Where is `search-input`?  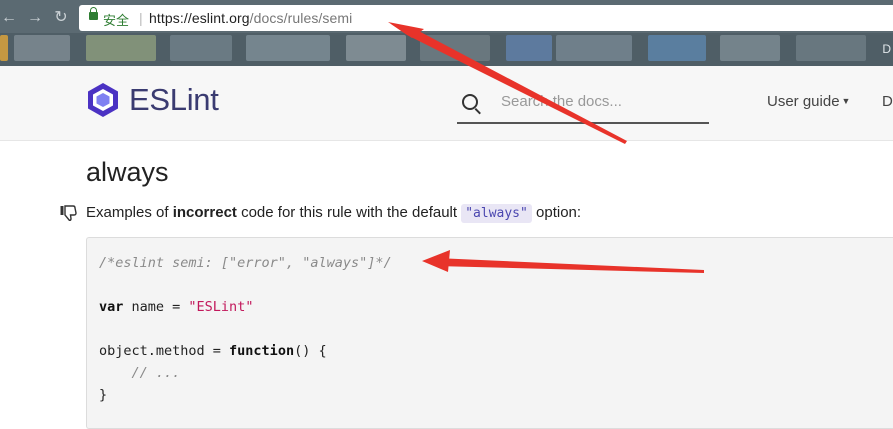 search-input is located at coordinates (601, 101).